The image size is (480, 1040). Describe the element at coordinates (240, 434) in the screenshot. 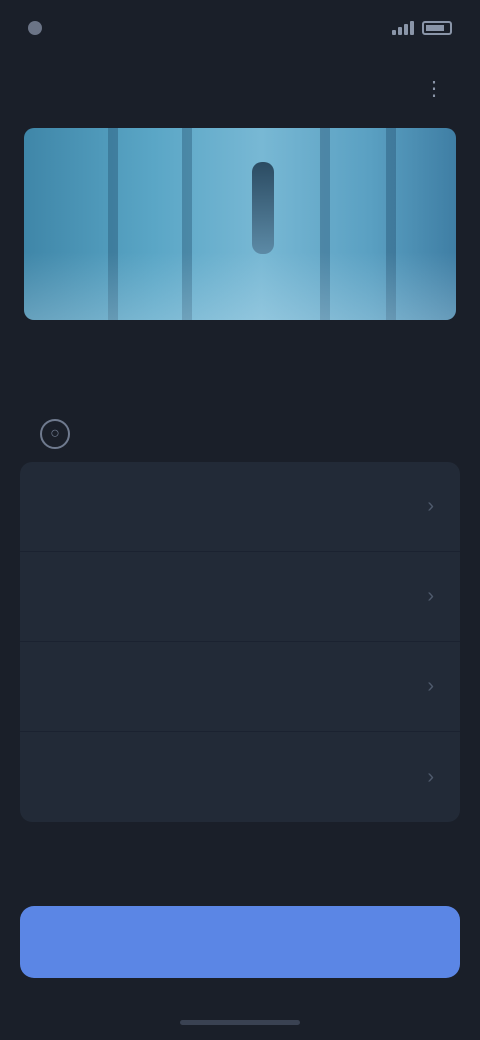

I see `option-row: ○` at that location.